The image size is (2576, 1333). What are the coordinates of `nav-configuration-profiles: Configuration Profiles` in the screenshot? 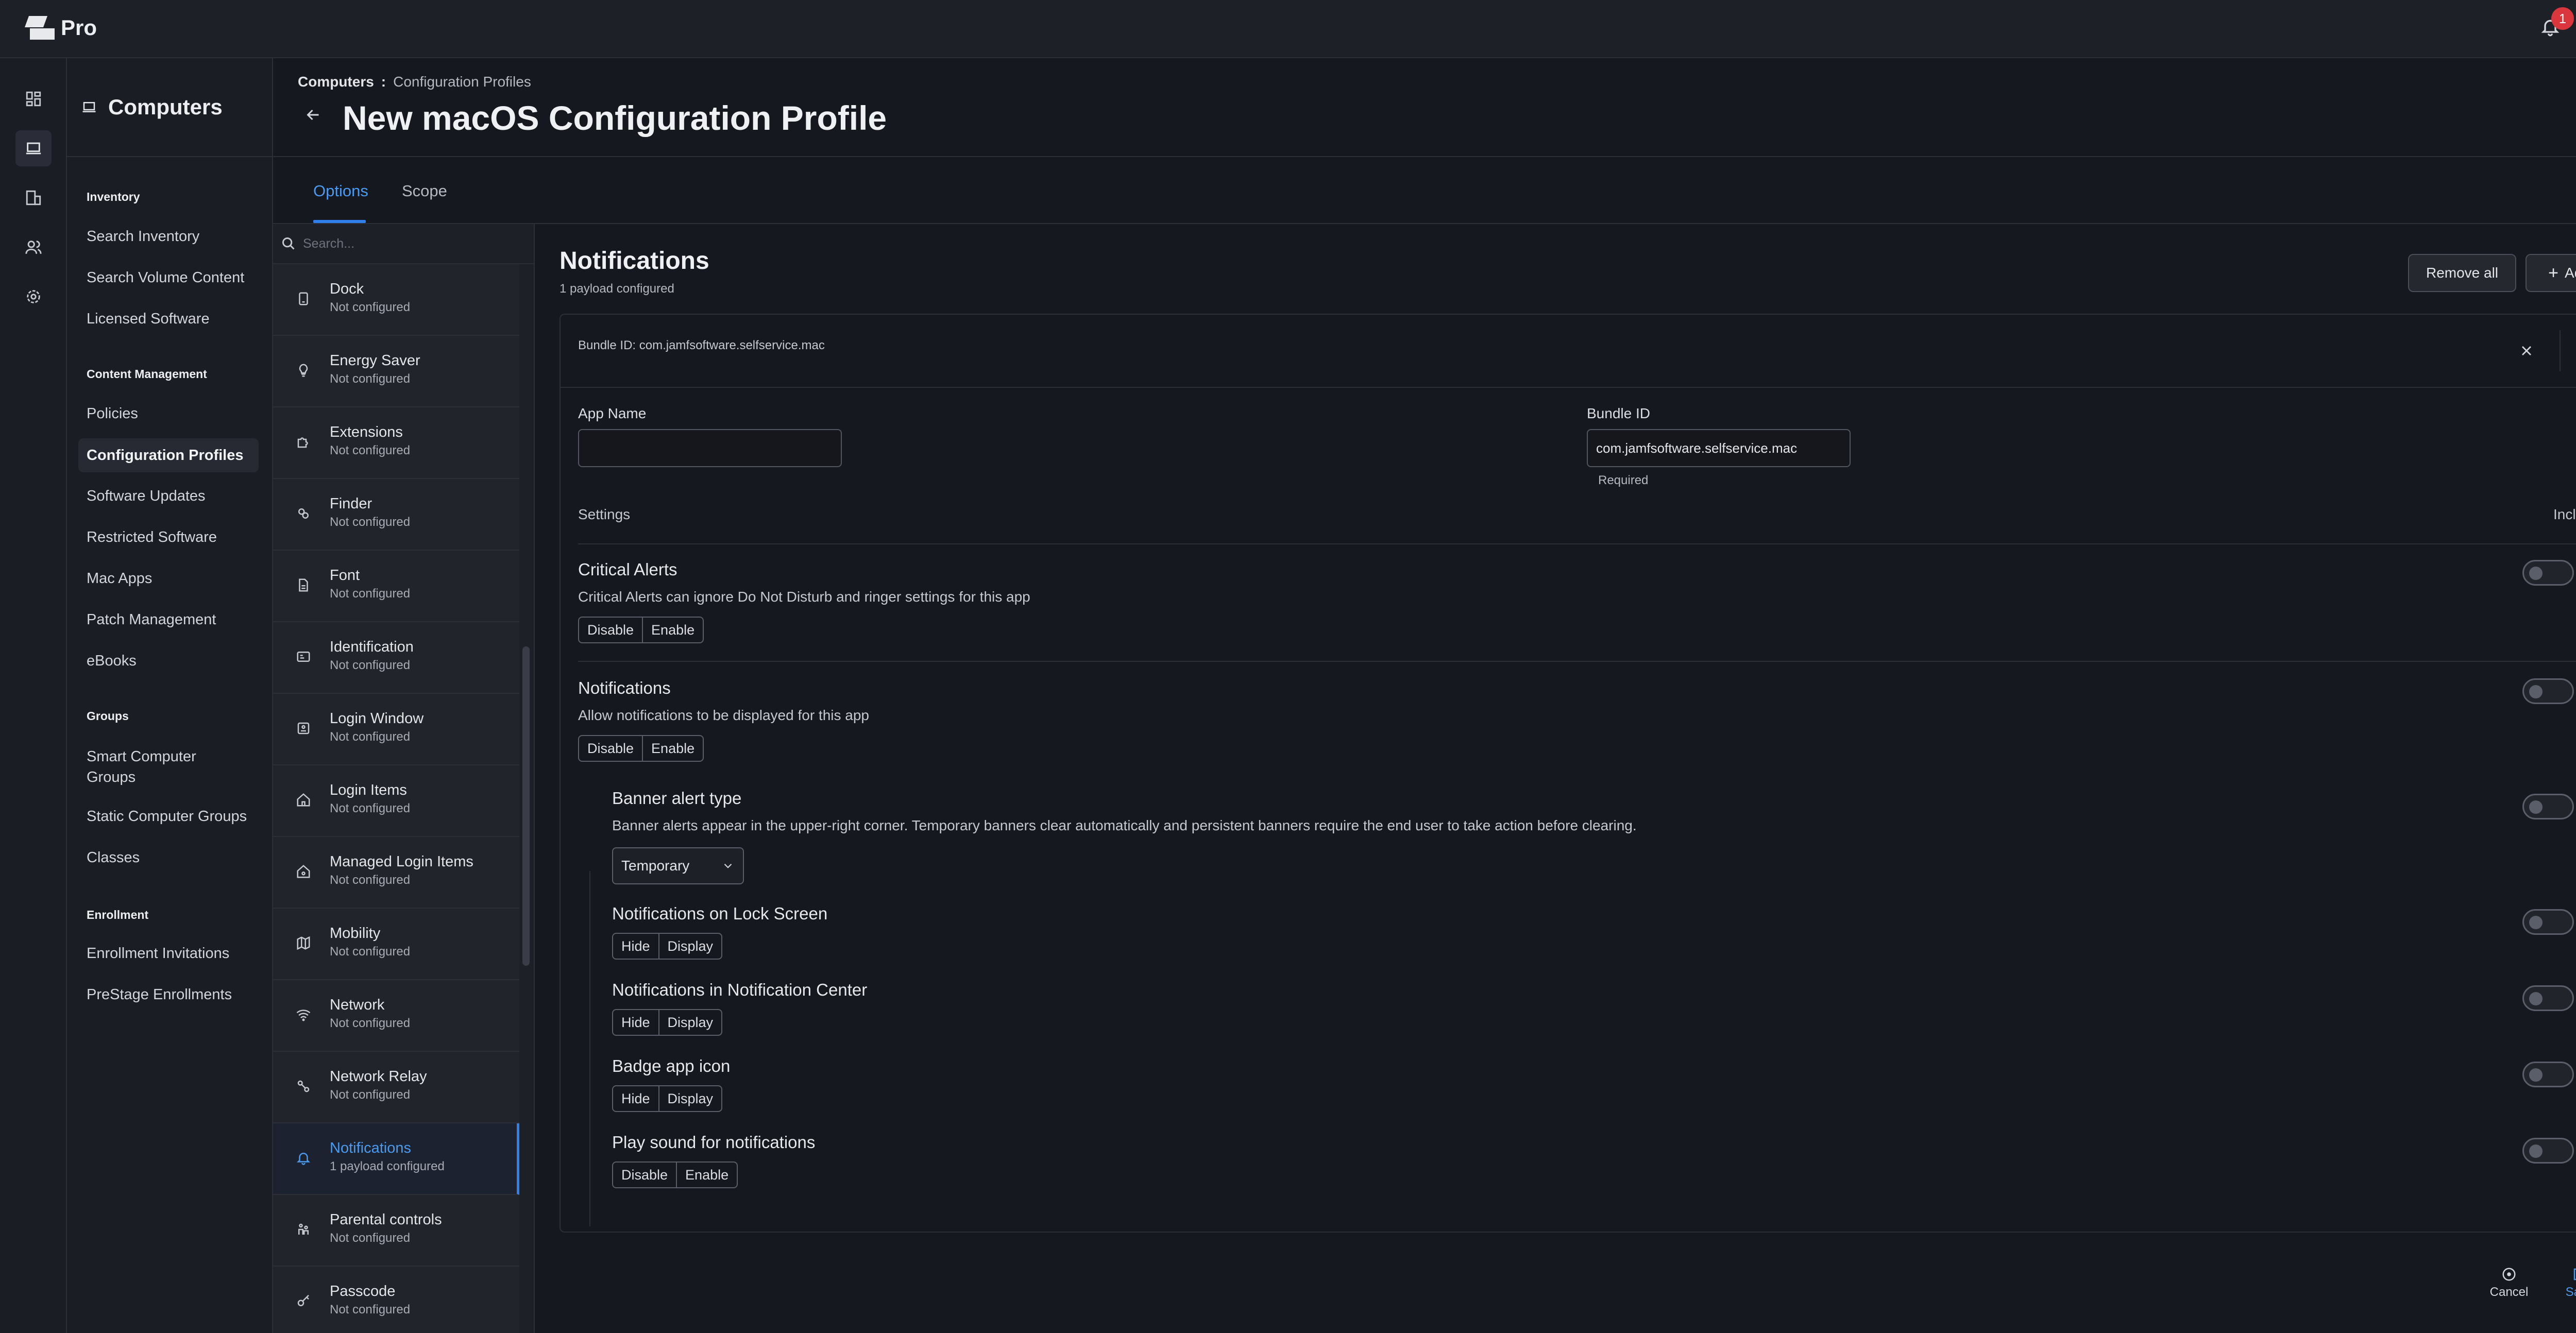 It's located at (168, 455).